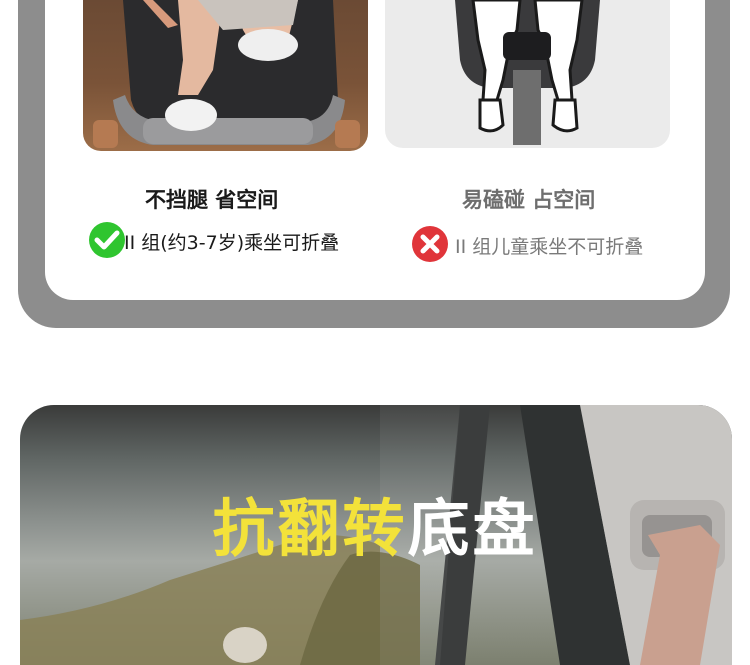  I want to click on cross-circle-icon, so click(430, 244).